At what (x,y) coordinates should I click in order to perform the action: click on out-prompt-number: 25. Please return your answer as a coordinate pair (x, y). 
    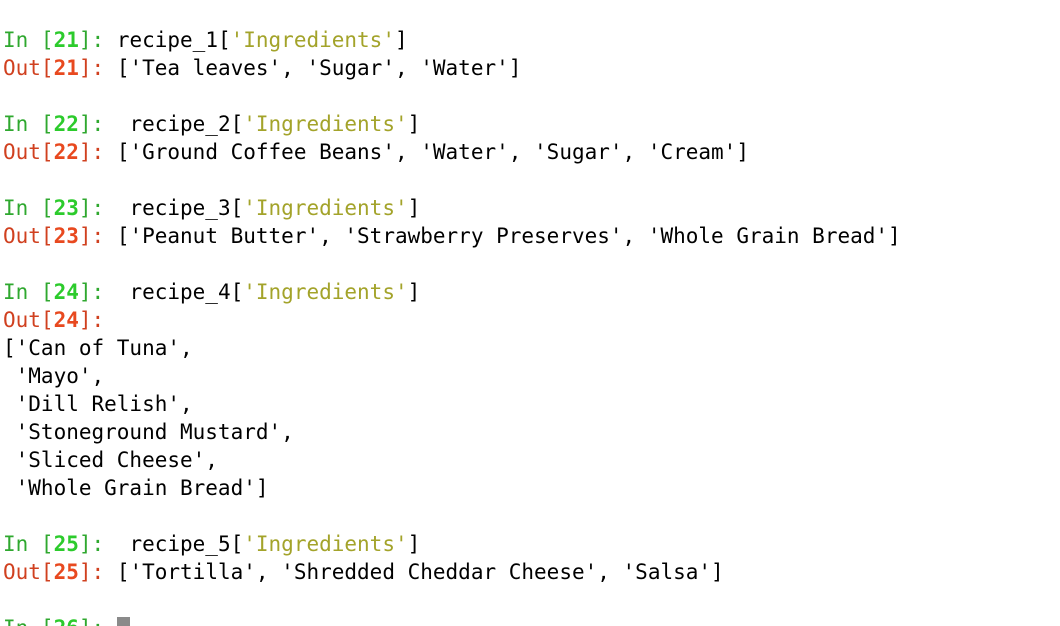
    Looking at the image, I should click on (66, 572).